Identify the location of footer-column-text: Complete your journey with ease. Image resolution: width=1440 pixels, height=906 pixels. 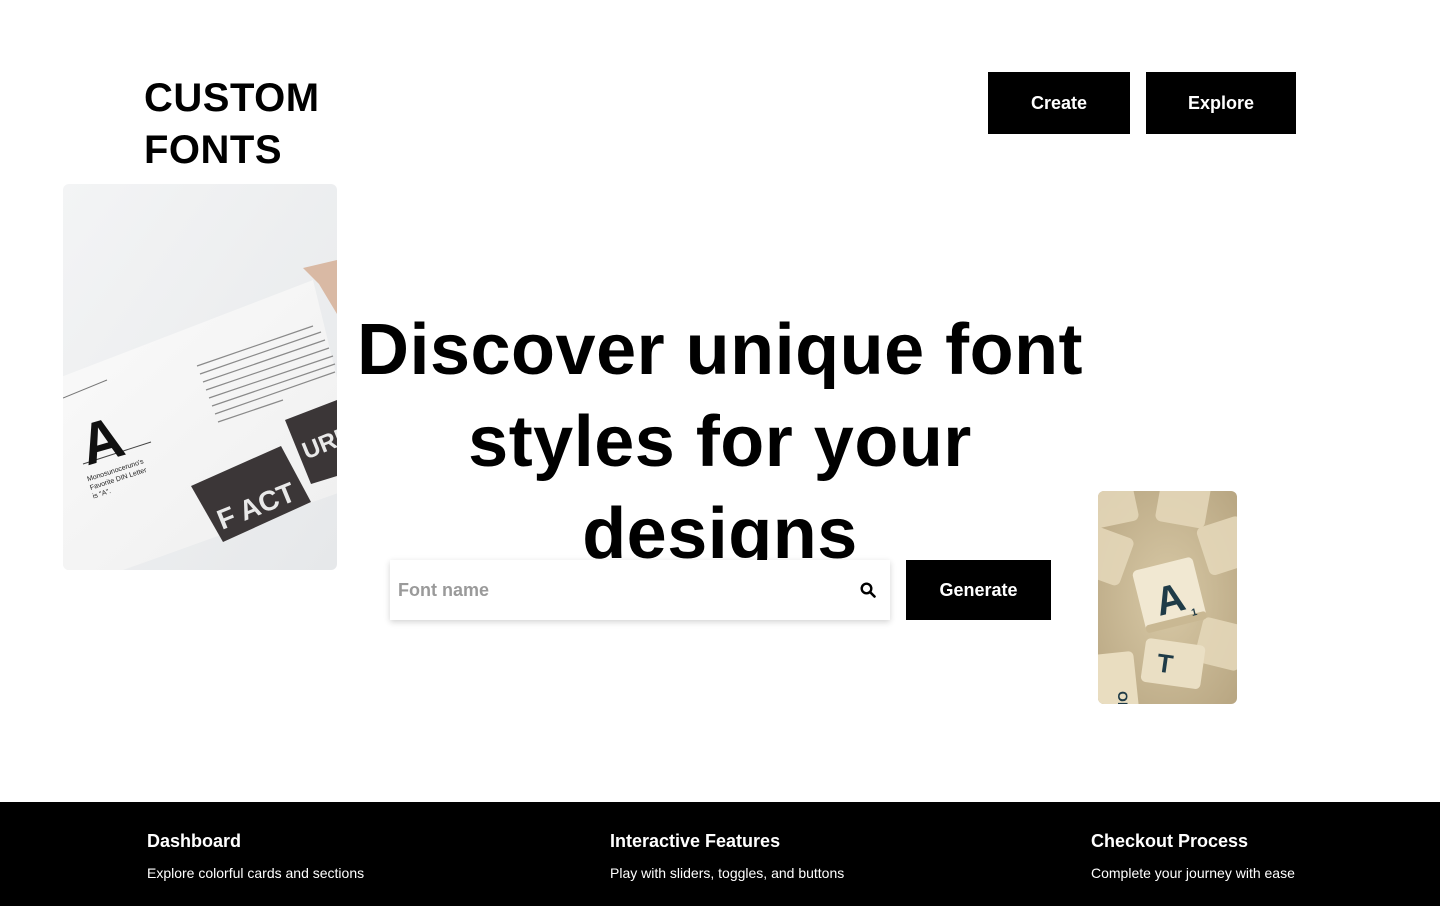
(1193, 873).